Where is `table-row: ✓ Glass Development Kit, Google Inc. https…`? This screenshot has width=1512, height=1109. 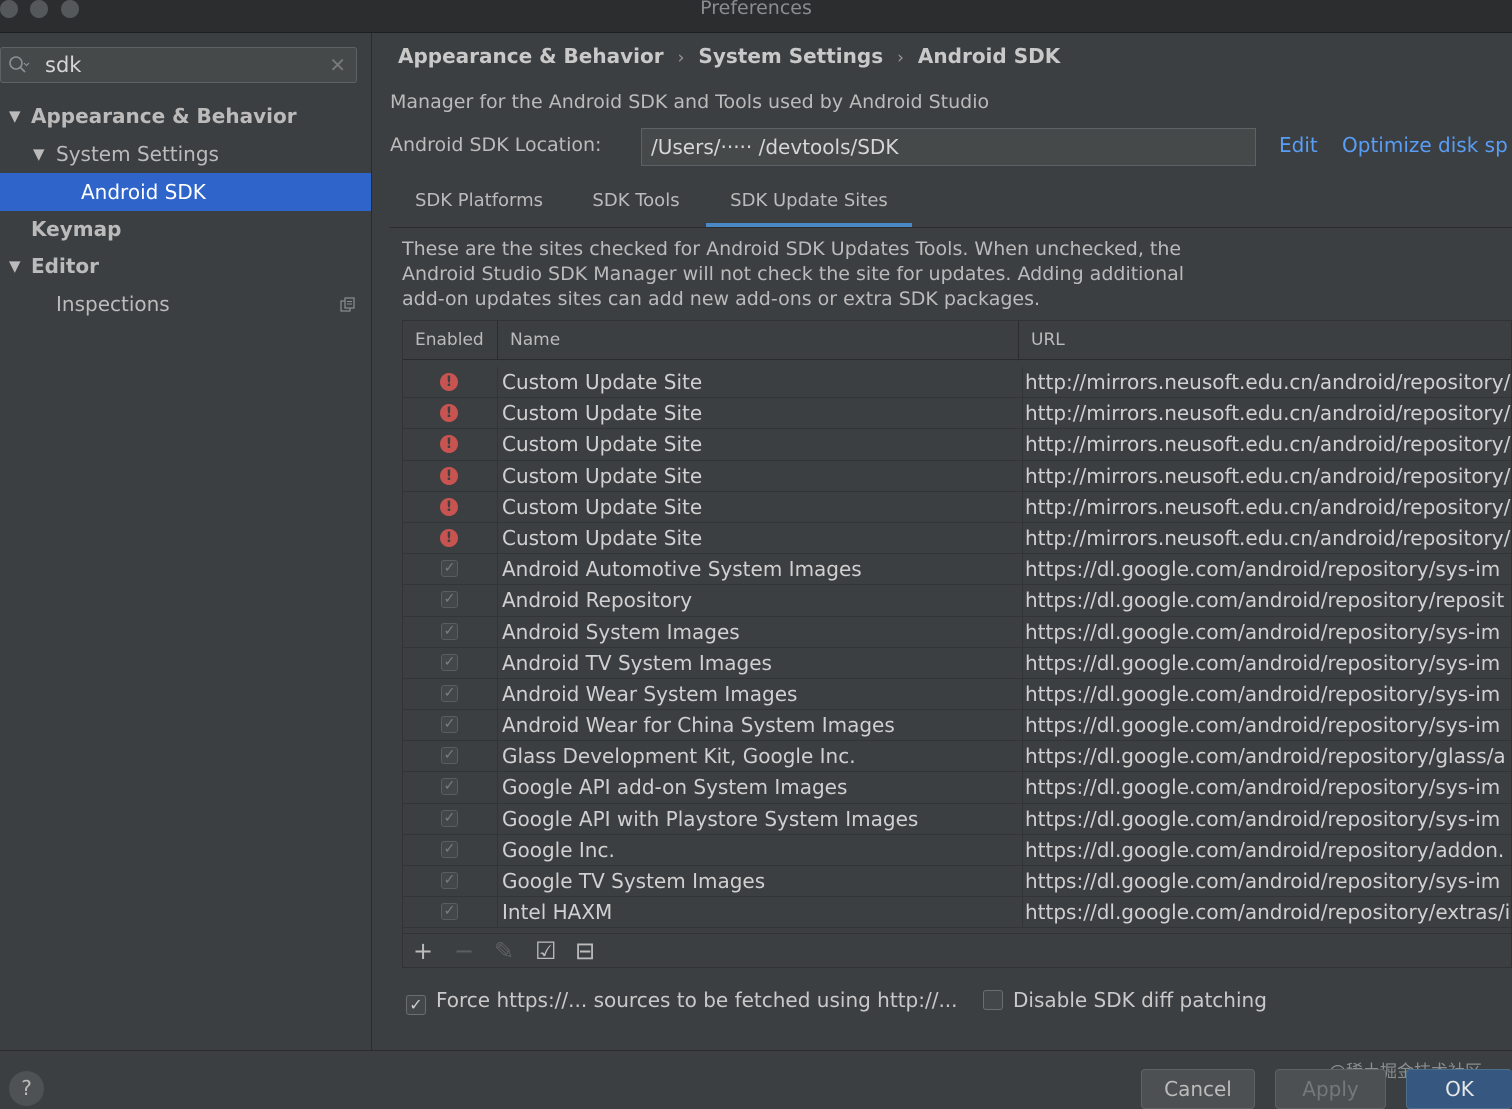
table-row: ✓ Glass Development Kit, Google Inc. https… is located at coordinates (957, 757).